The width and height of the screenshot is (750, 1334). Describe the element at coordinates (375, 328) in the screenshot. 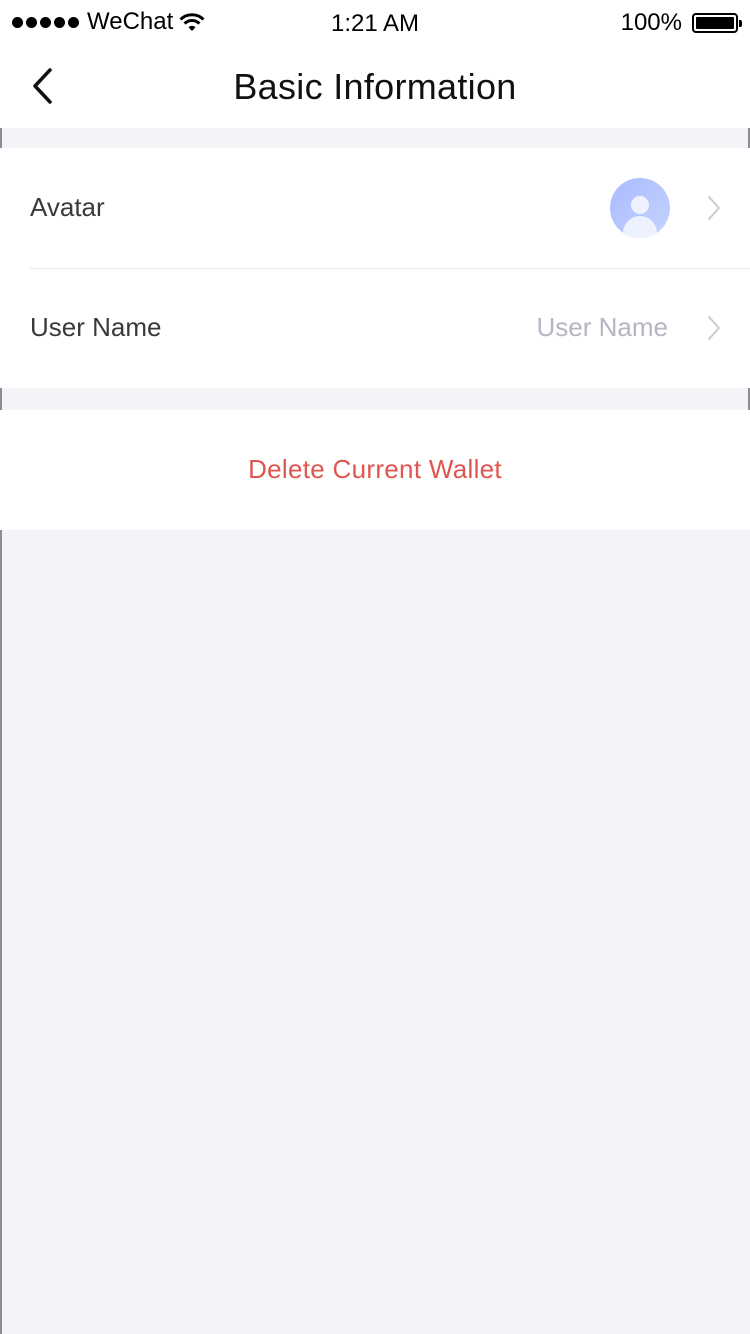

I see `username-row: User Name User Name` at that location.